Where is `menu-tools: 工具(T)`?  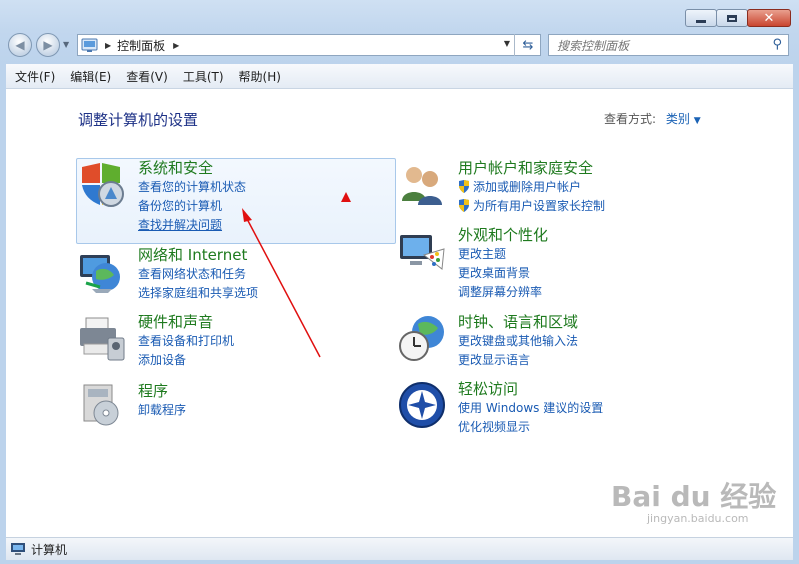 menu-tools: 工具(T) is located at coordinates (203, 76).